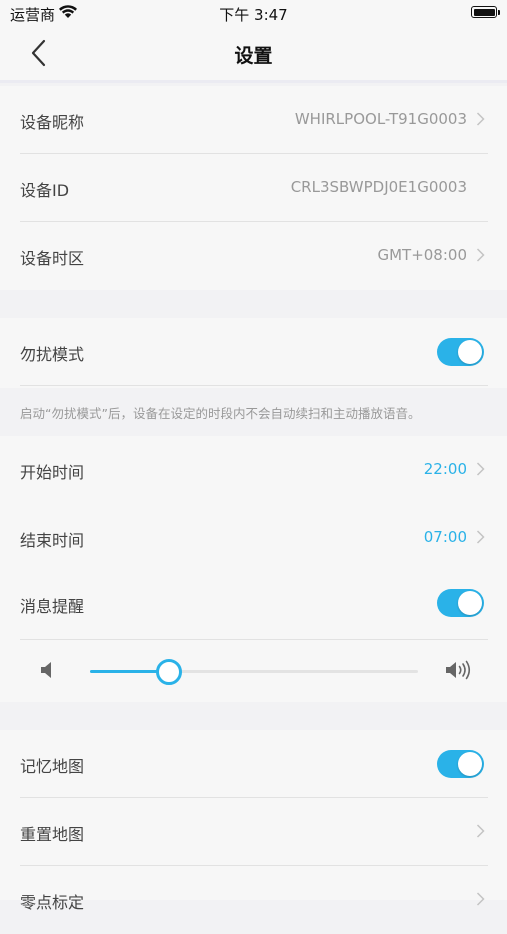 The image size is (507, 934). I want to click on volume-slider, so click(254, 672).